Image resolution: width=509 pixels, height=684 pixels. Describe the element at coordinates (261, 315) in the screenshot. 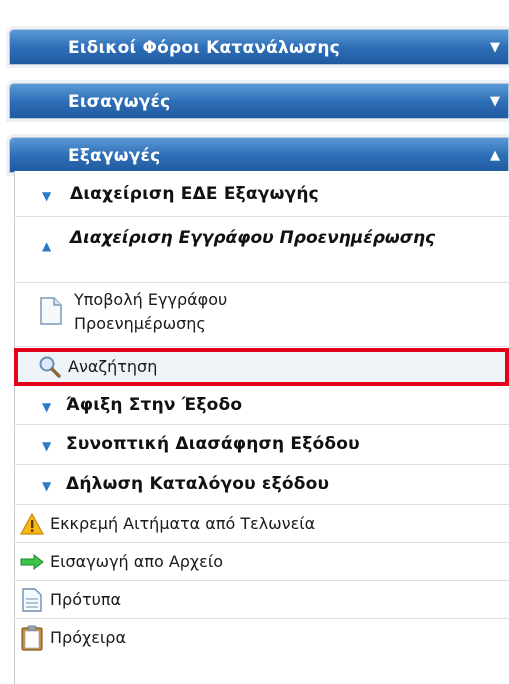

I see `menu-item-submit-pre-notification: Υποβολή Εγγράφου Προενημέρωσης` at that location.